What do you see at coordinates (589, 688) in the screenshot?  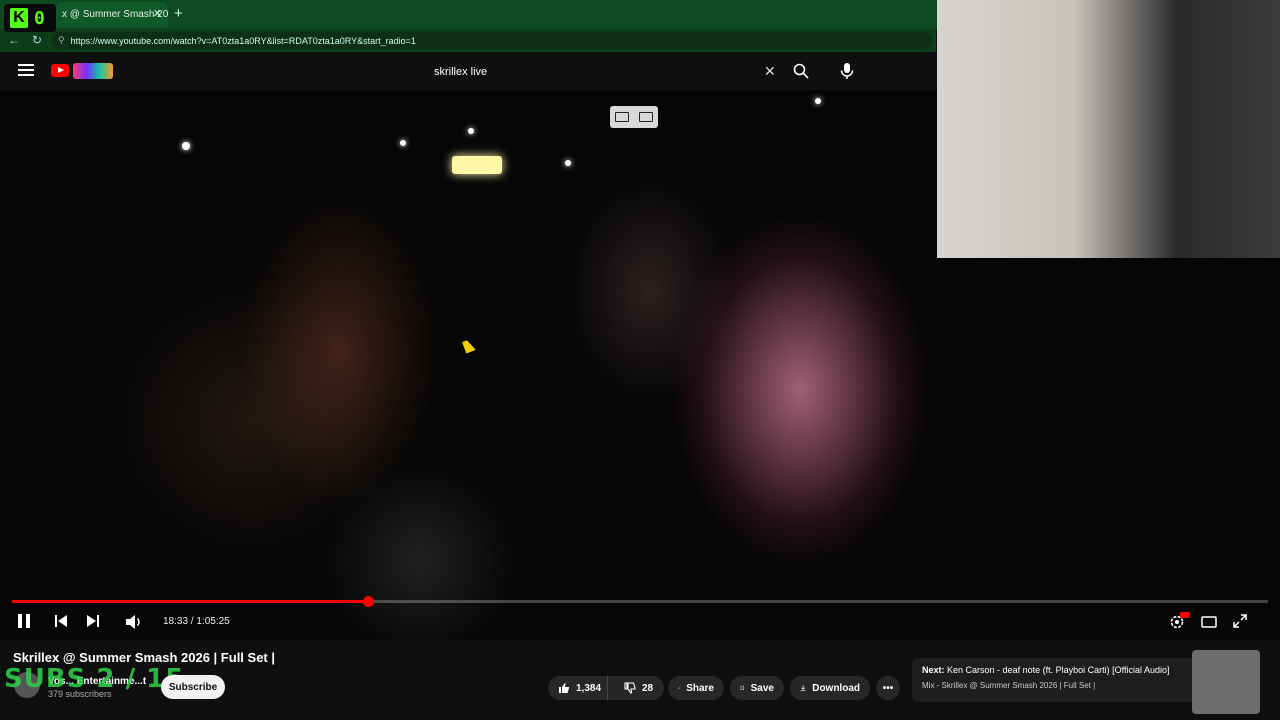 I see `like-count: 1,384` at bounding box center [589, 688].